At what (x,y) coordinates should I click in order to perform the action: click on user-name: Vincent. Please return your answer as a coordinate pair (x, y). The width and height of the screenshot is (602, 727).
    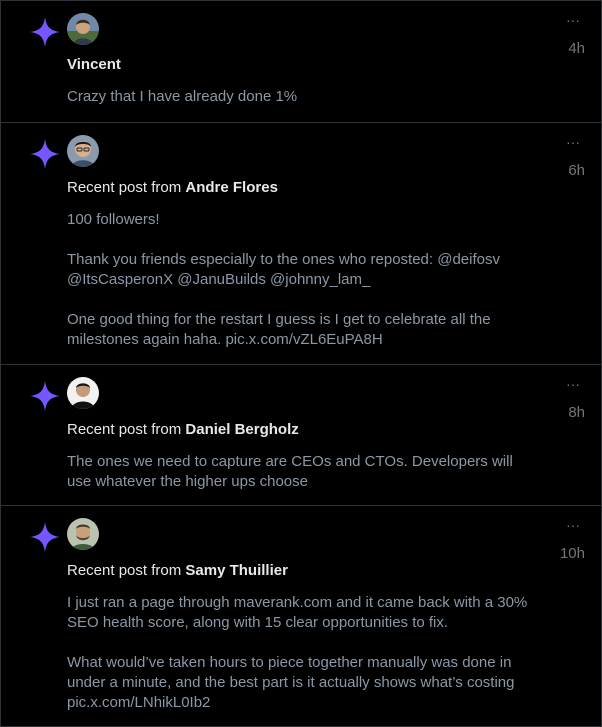
    Looking at the image, I should click on (94, 64).